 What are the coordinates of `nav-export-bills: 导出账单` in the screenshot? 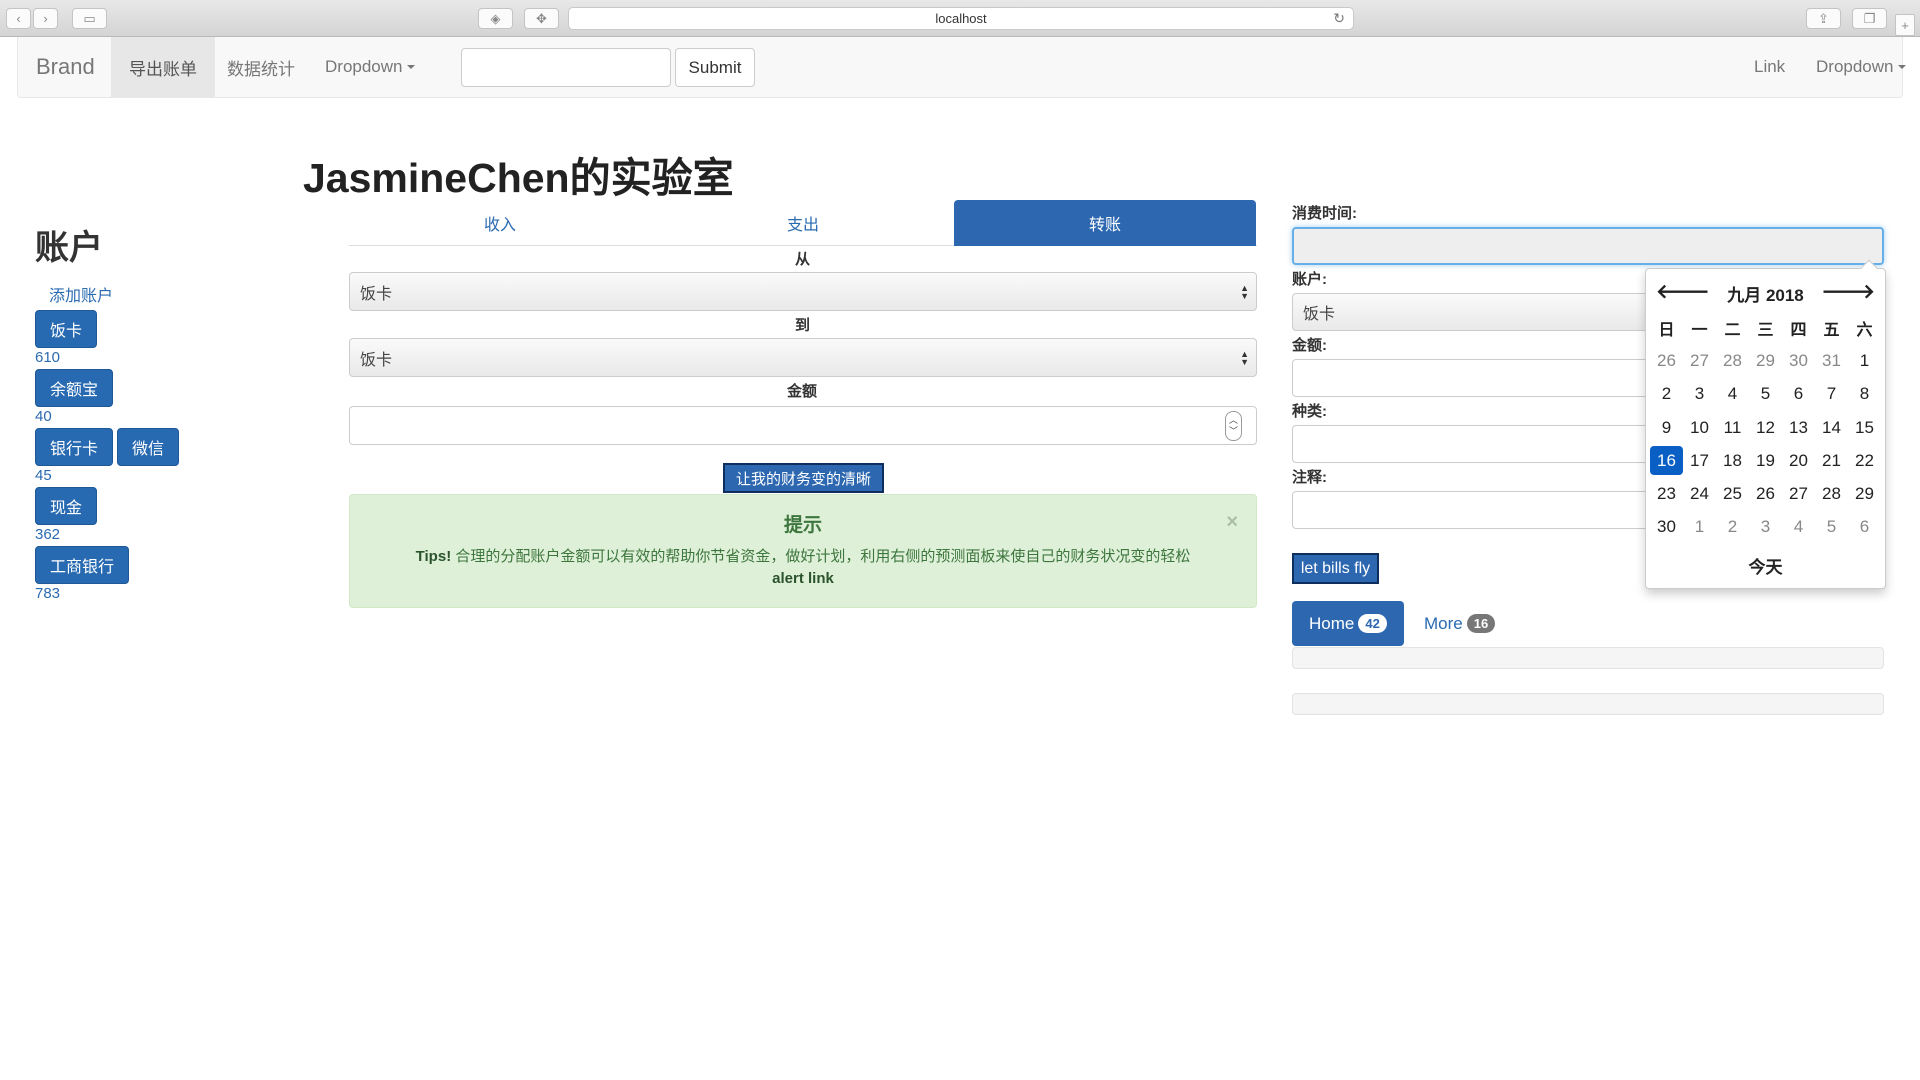 It's located at (163, 67).